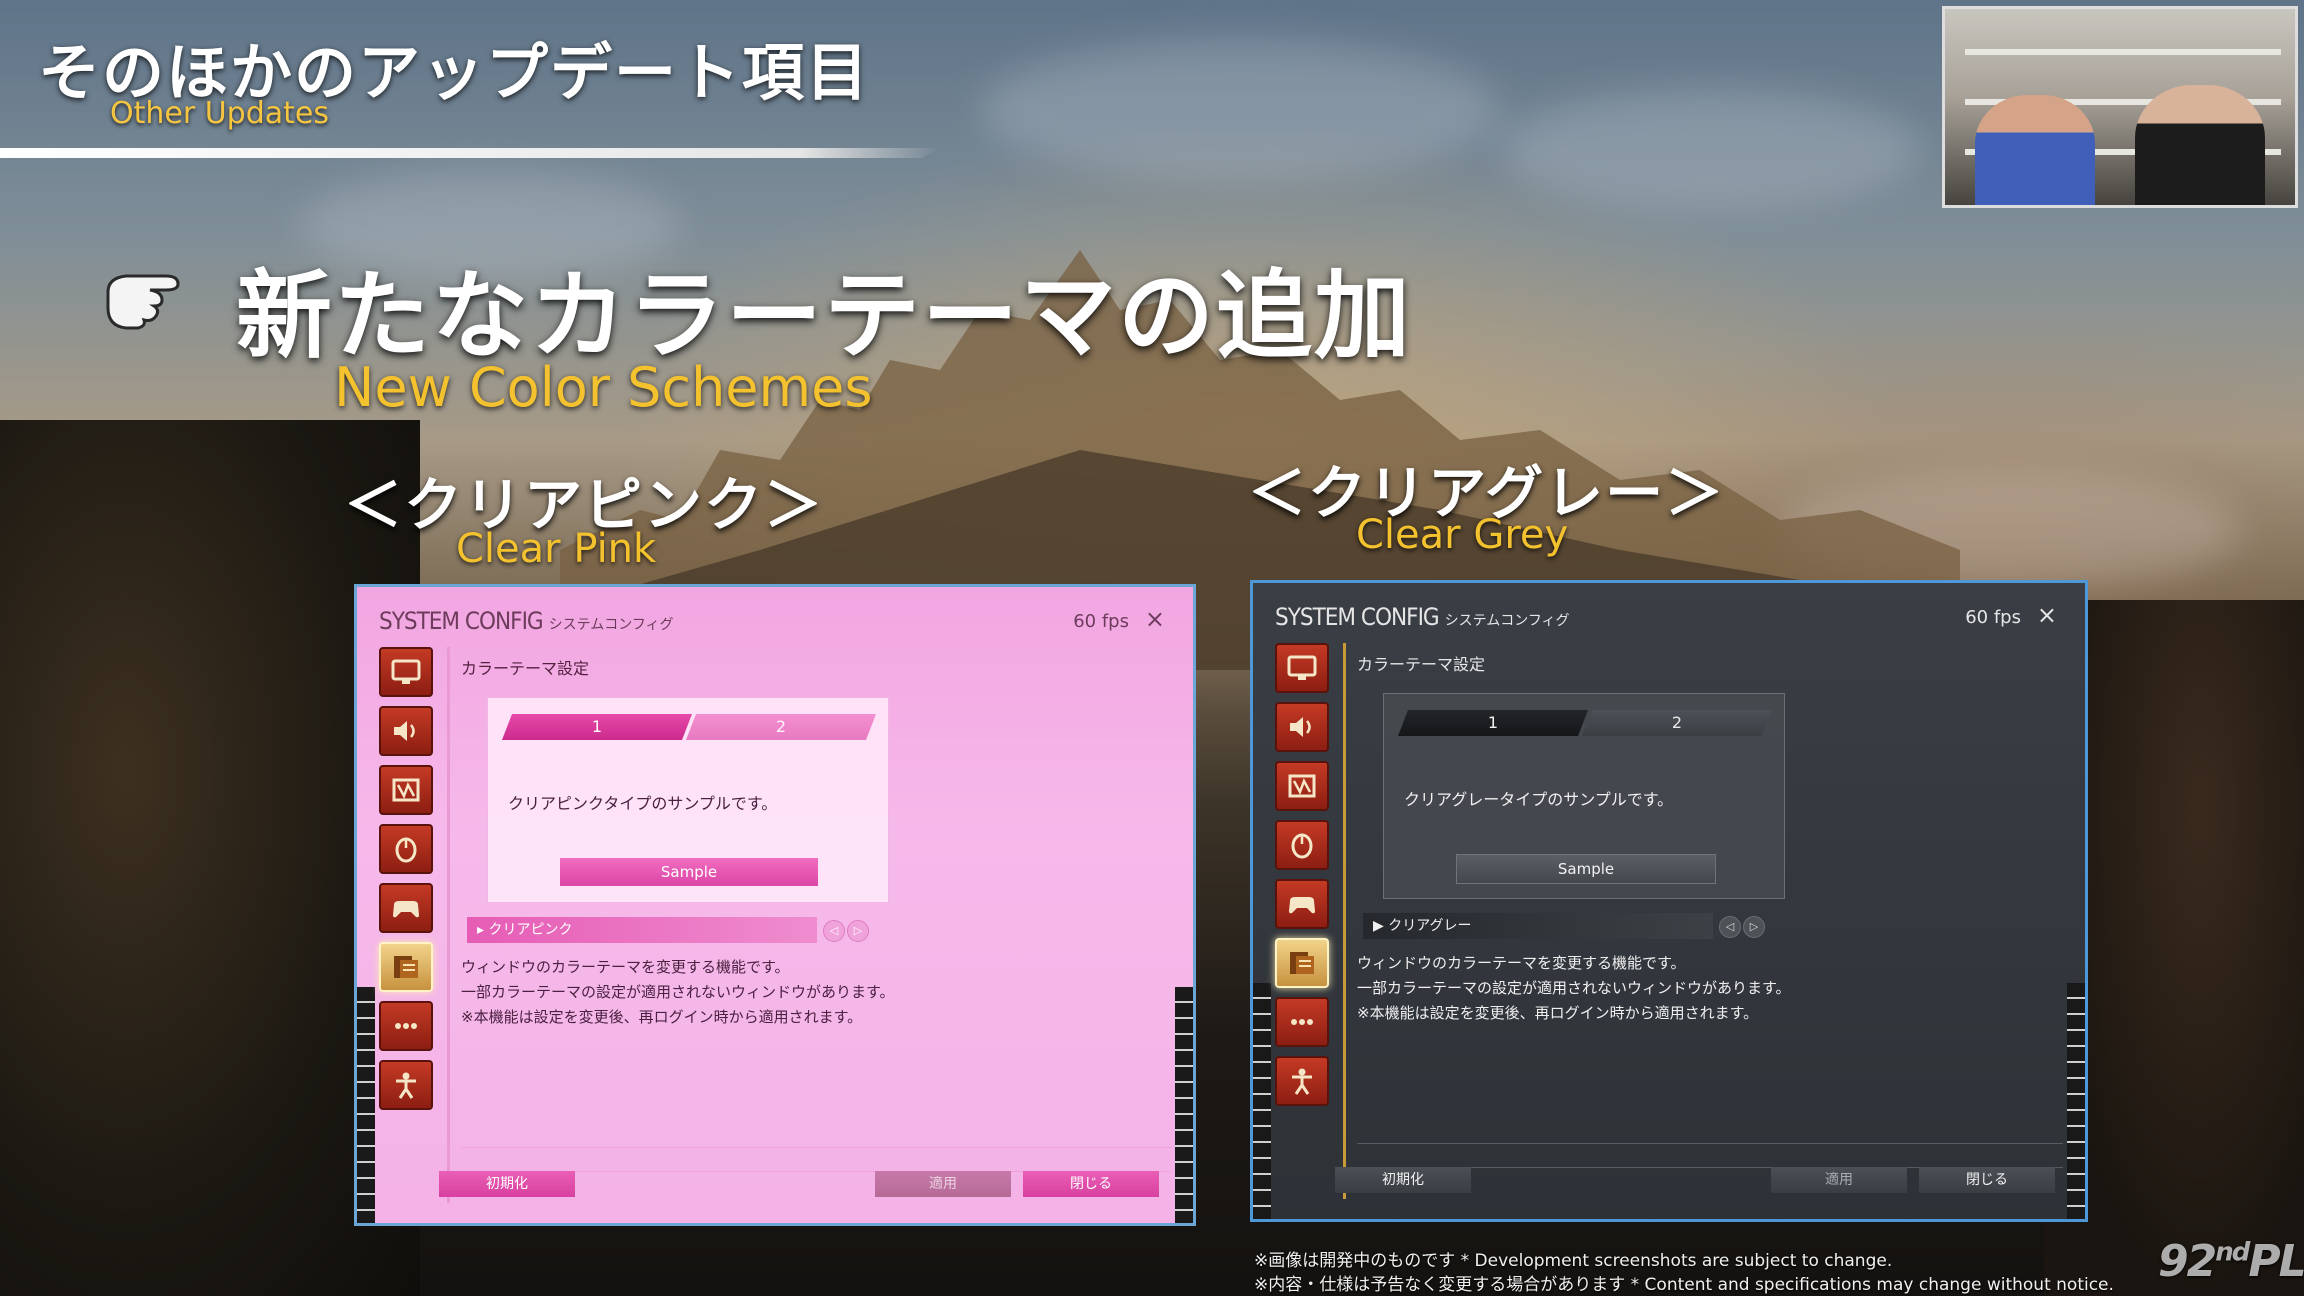 This screenshot has height=1296, width=2304. Describe the element at coordinates (1462, 535) in the screenshot. I see `theme-label-grey-en: Clear Grey` at that location.